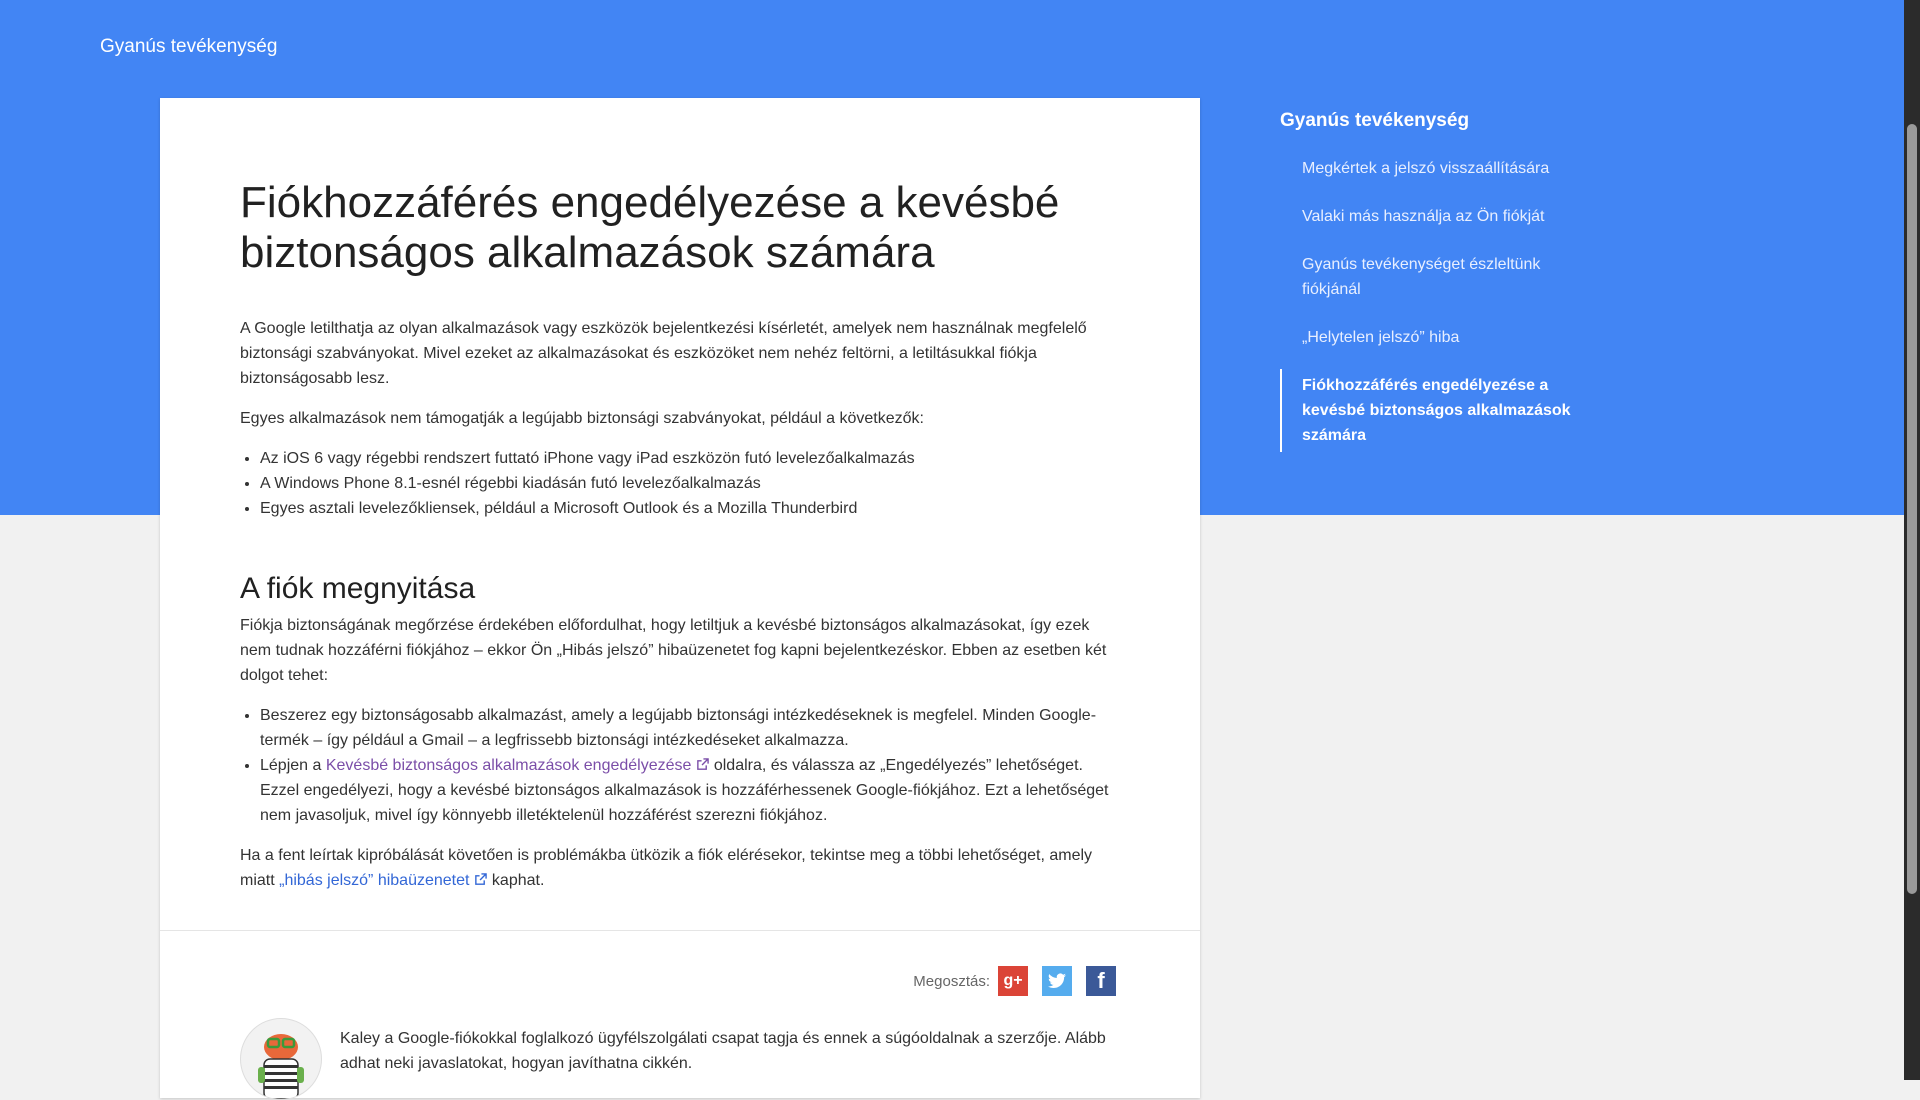 The height and width of the screenshot is (1100, 1920). What do you see at coordinates (516, 880) in the screenshot?
I see `closing-text-after: kaphat.` at bounding box center [516, 880].